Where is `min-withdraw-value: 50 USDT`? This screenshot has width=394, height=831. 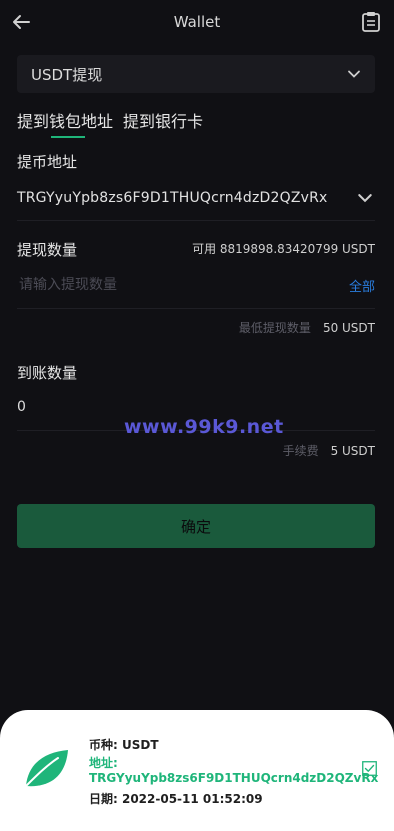
min-withdraw-value: 50 USDT is located at coordinates (348, 328).